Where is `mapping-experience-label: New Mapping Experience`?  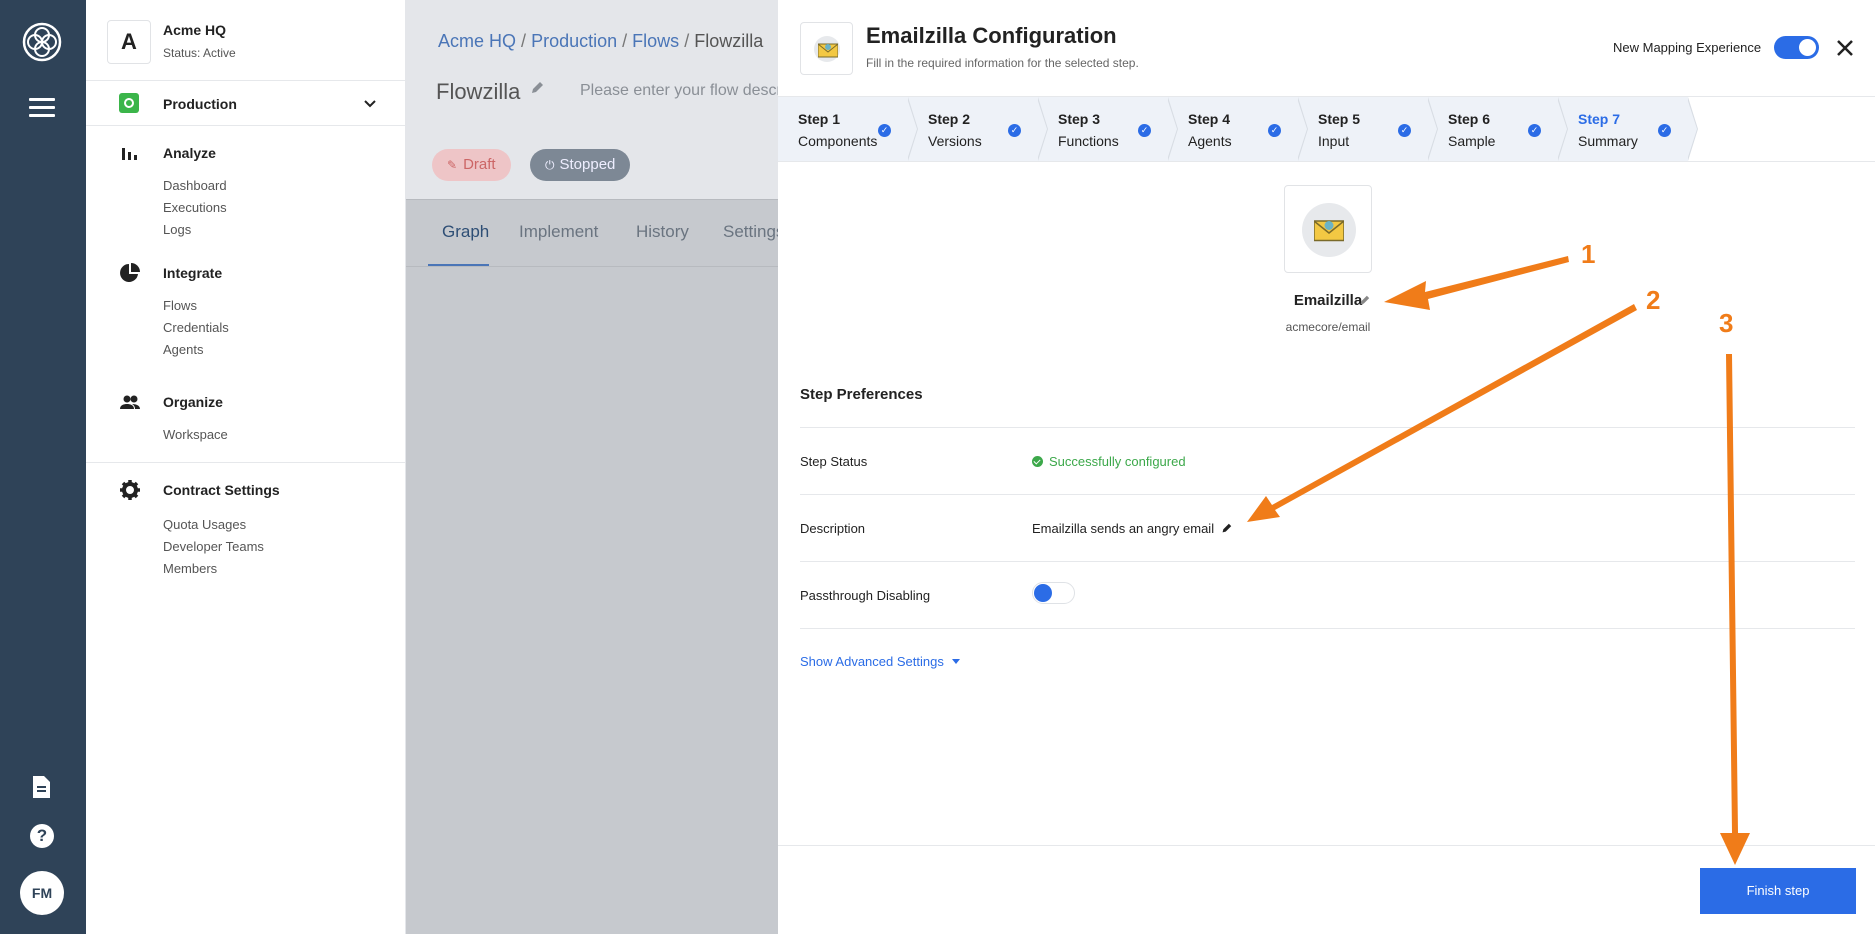
mapping-experience-label: New Mapping Experience is located at coordinates (1687, 47).